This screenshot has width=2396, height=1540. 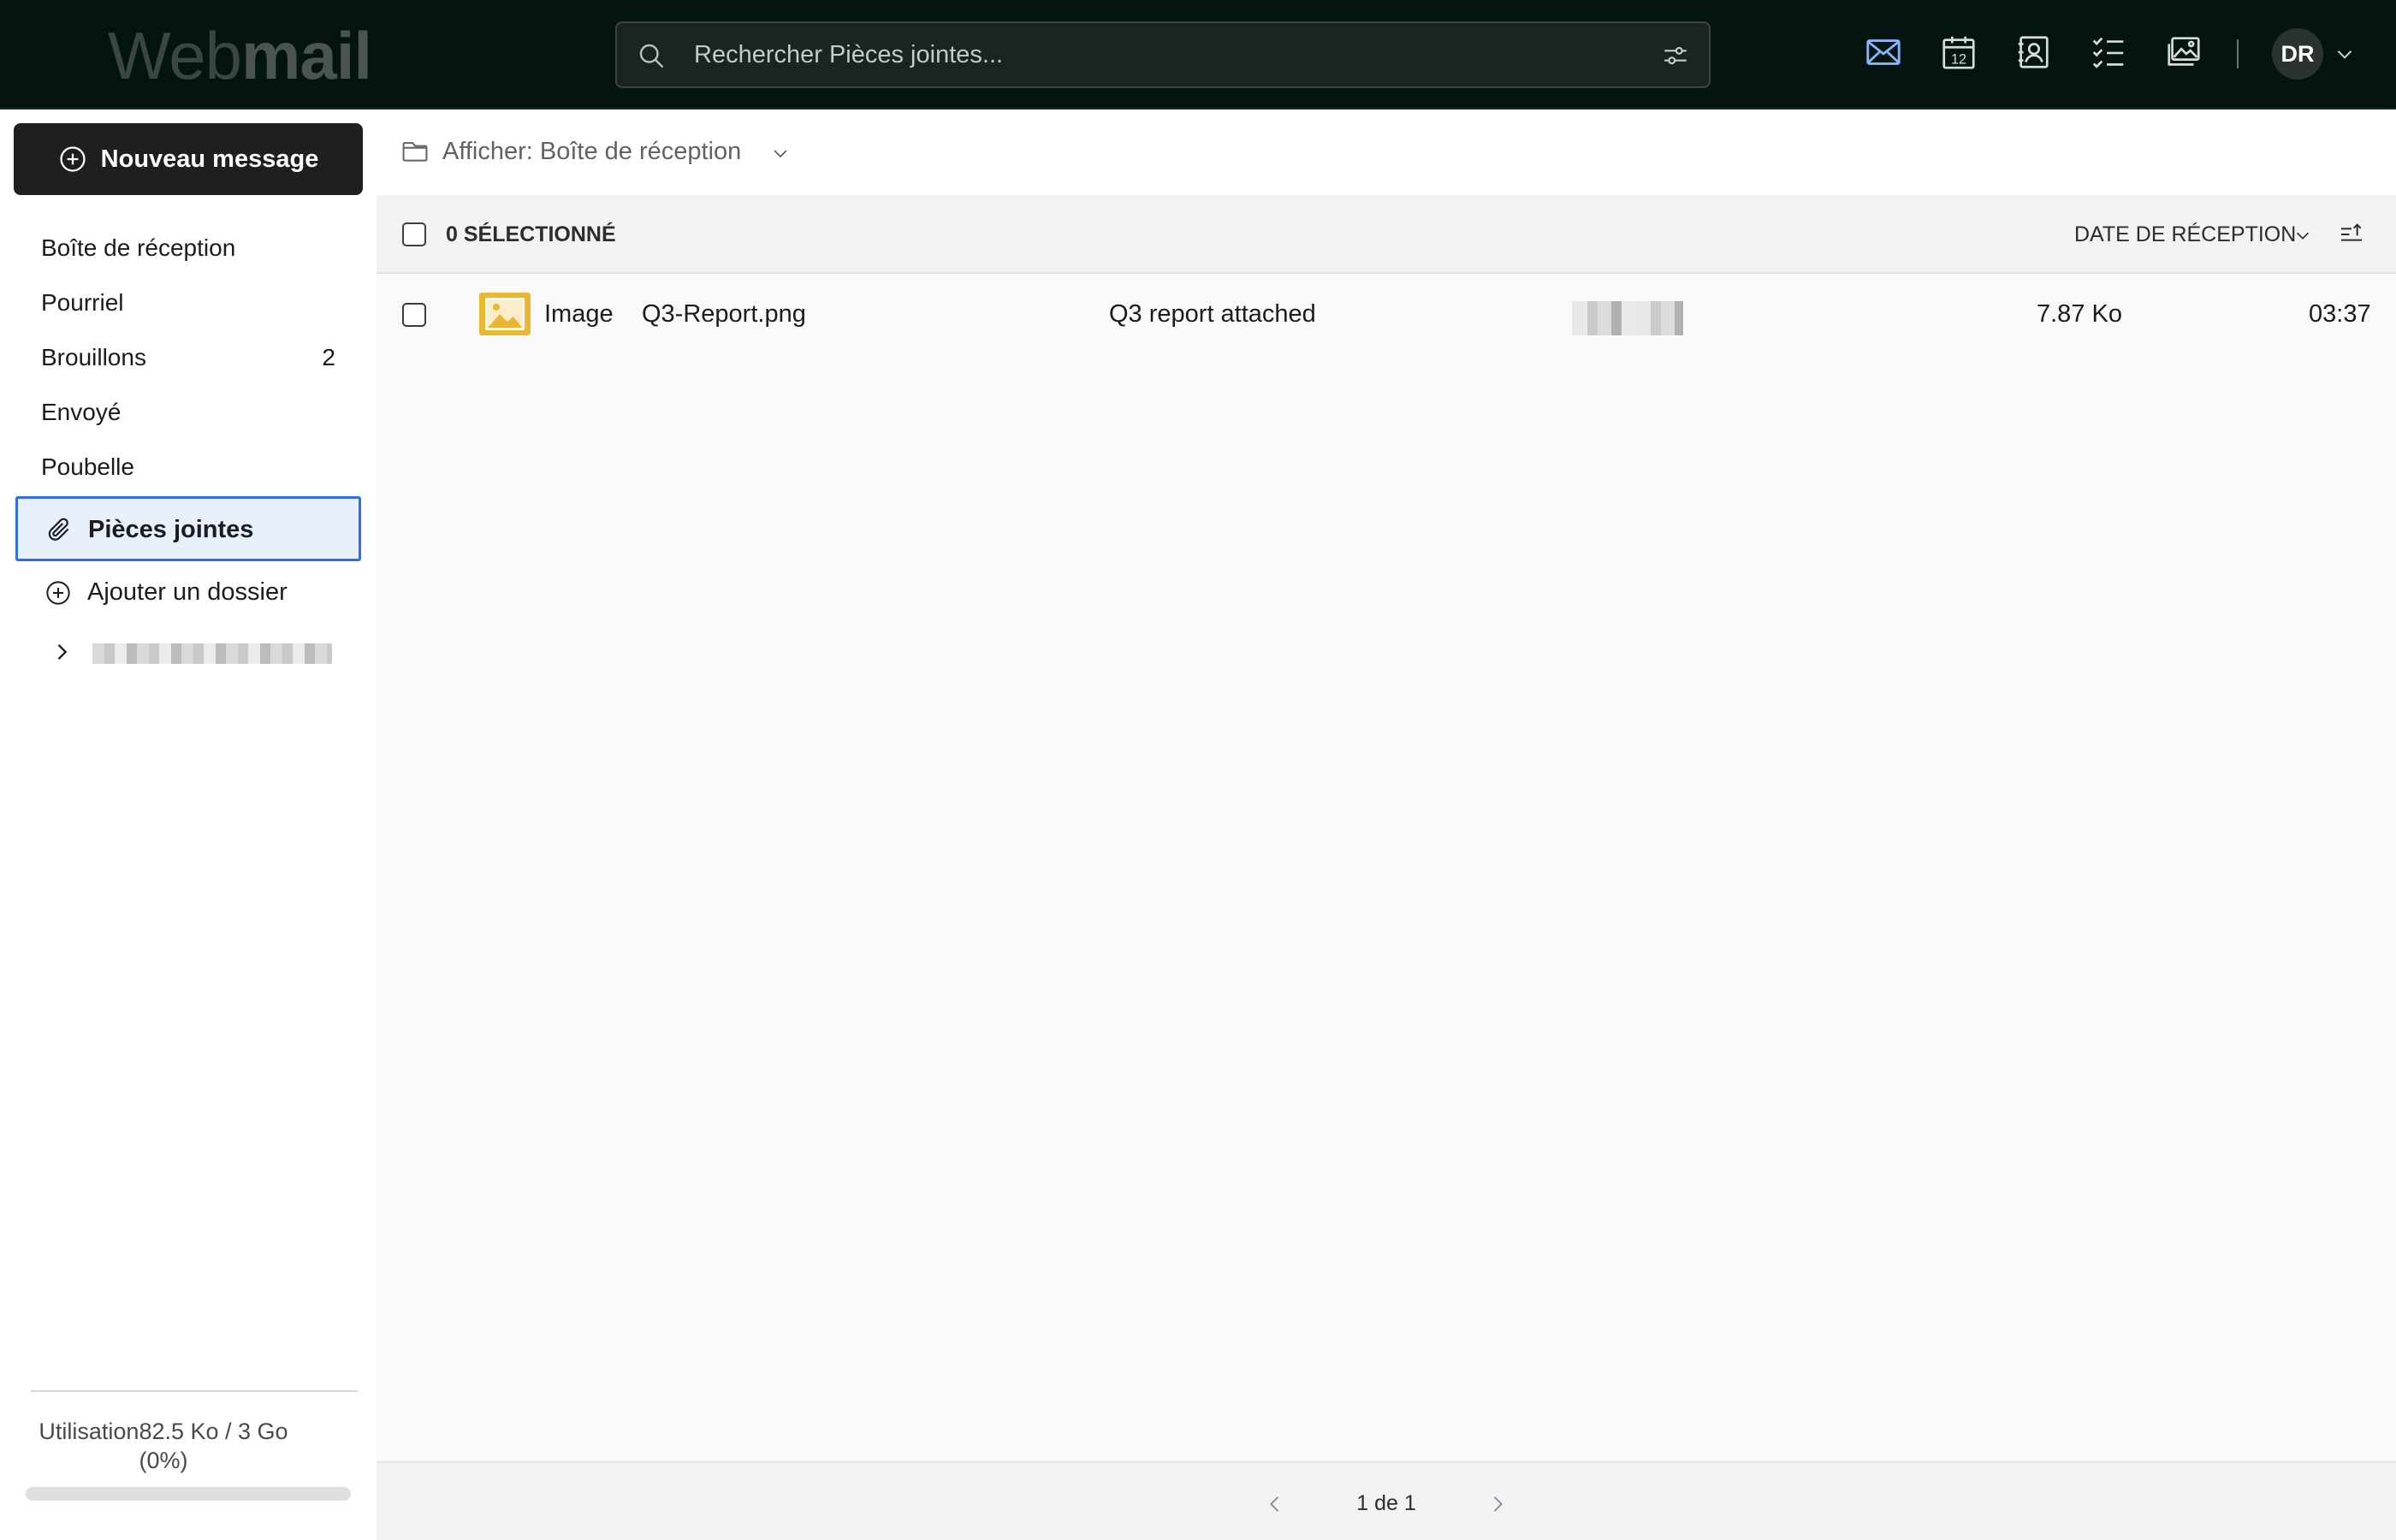 What do you see at coordinates (414, 315) in the screenshot?
I see `row-checkbox` at bounding box center [414, 315].